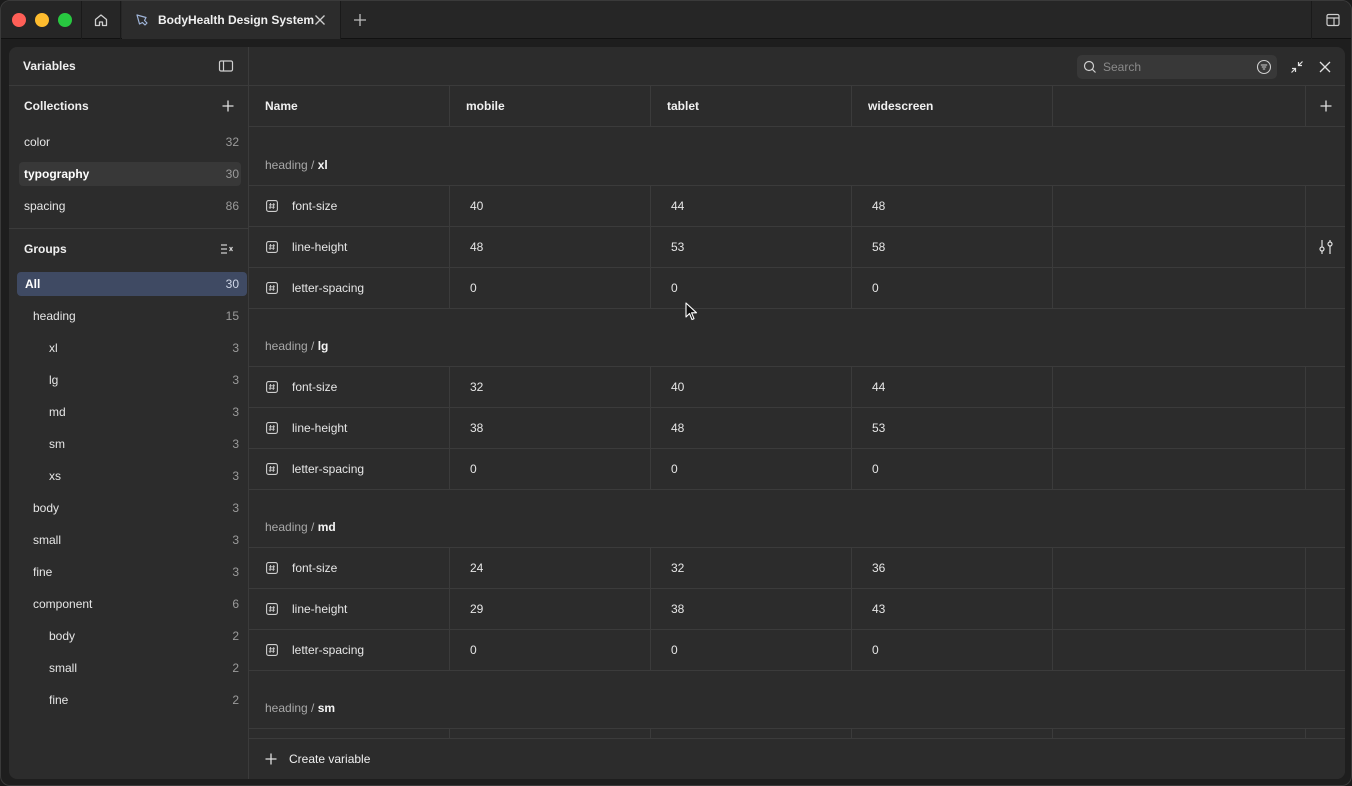  What do you see at coordinates (128, 206) in the screenshot?
I see `collection-item-spacing: spacing 86` at bounding box center [128, 206].